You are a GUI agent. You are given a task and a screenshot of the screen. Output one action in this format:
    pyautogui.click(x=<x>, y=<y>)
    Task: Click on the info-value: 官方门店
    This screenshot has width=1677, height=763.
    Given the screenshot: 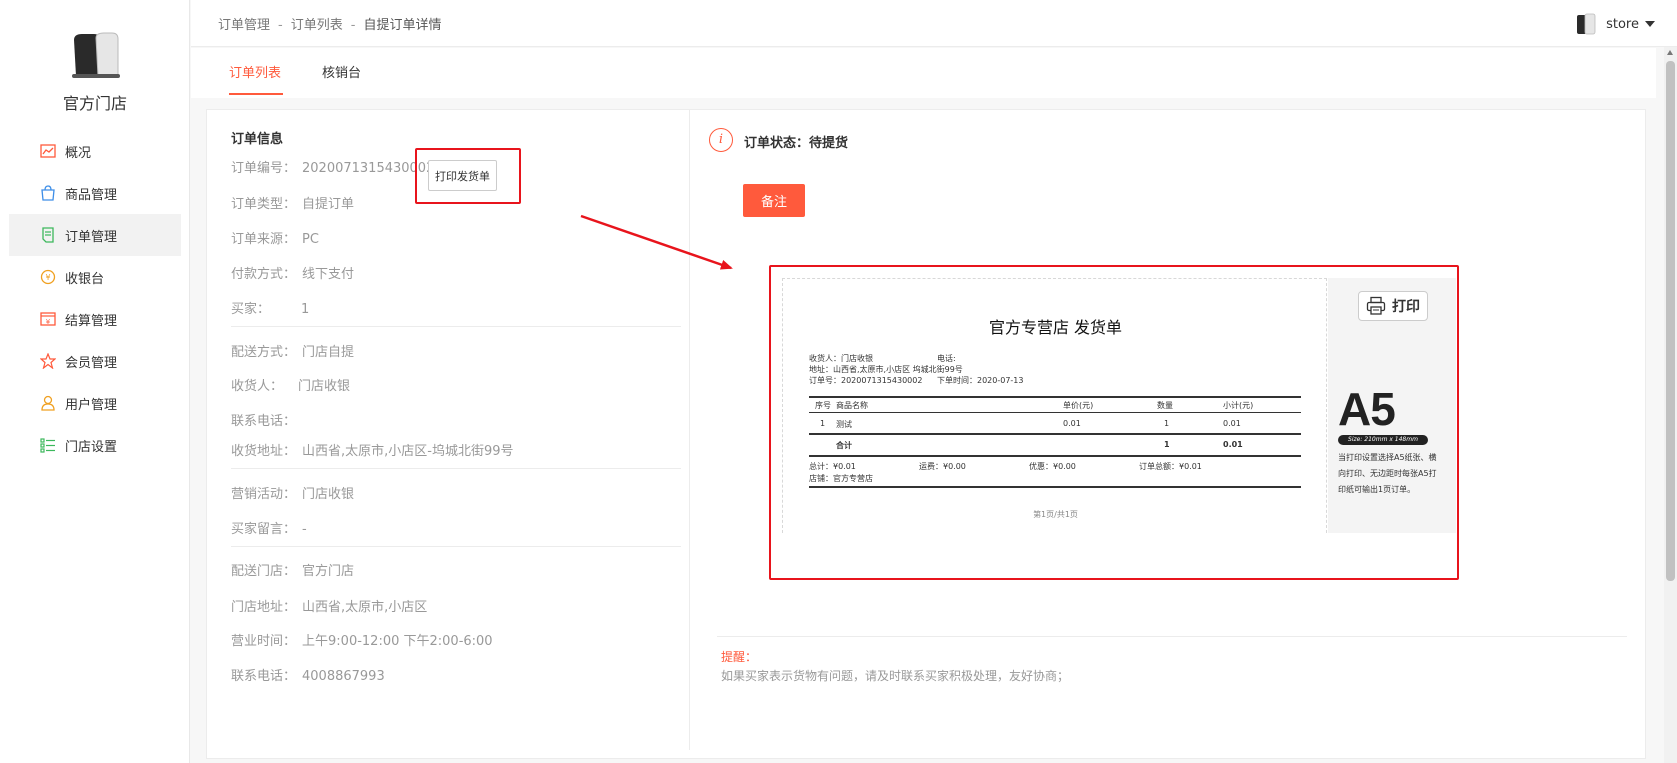 What is the action you would take?
    pyautogui.click(x=328, y=571)
    